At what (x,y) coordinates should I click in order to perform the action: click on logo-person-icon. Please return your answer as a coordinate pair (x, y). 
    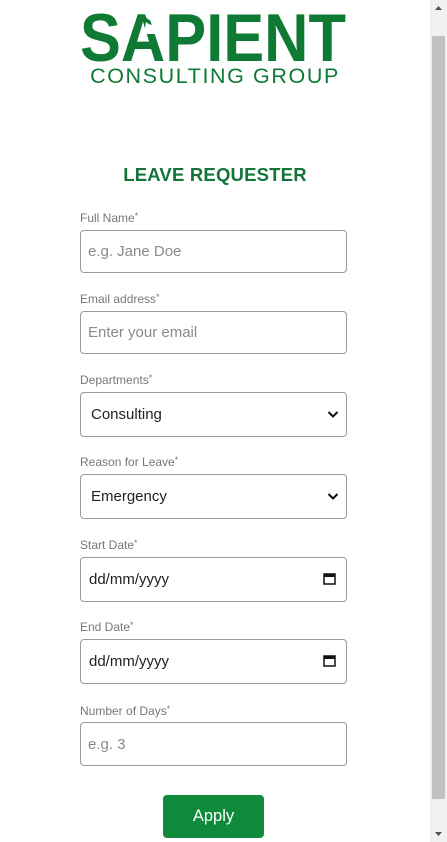
    Looking at the image, I should click on (153, 13).